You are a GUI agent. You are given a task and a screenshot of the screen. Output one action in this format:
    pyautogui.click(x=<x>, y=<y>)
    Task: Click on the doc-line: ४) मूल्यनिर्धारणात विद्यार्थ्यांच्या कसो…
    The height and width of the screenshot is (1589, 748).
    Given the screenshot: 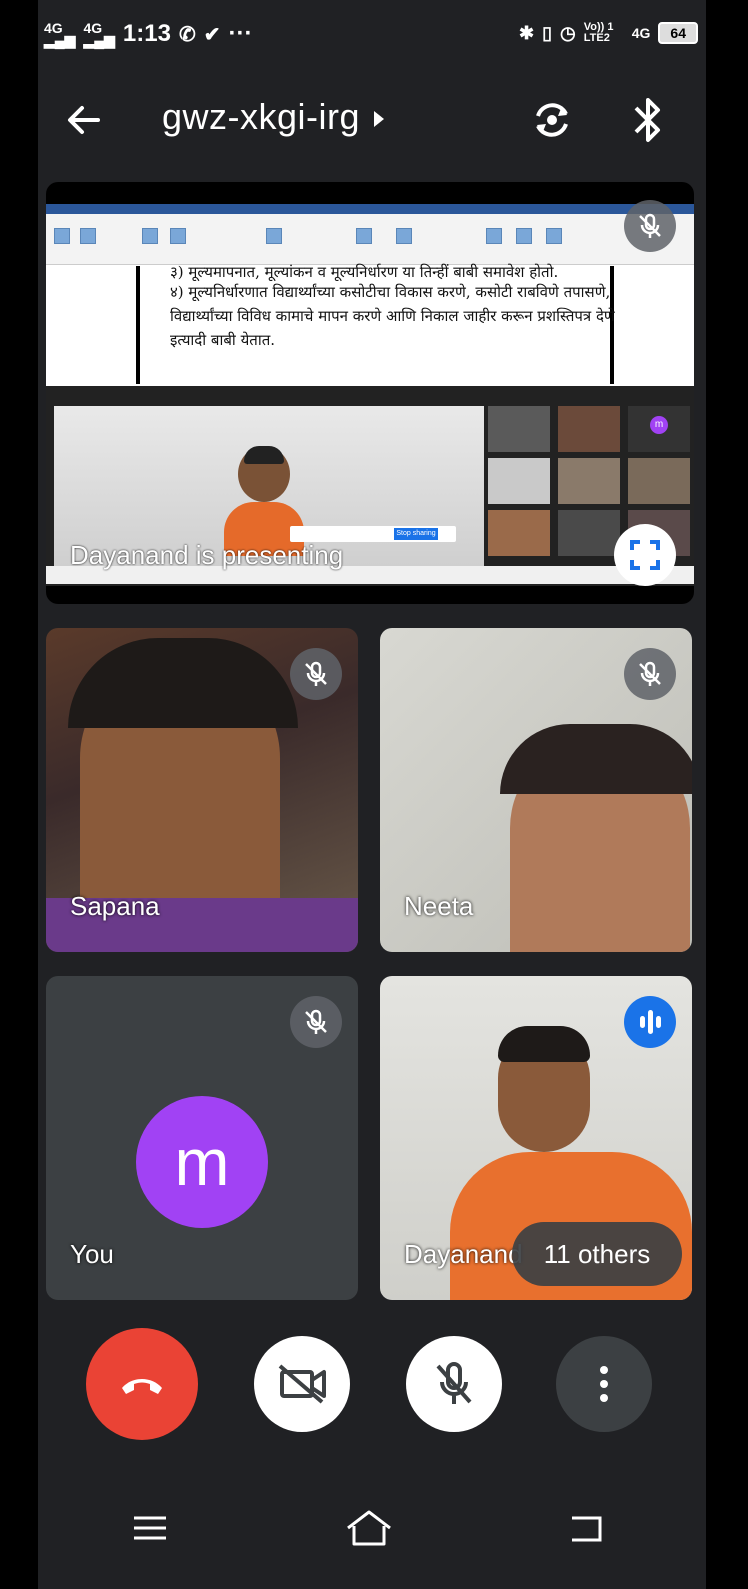 What is the action you would take?
    pyautogui.click(x=390, y=292)
    